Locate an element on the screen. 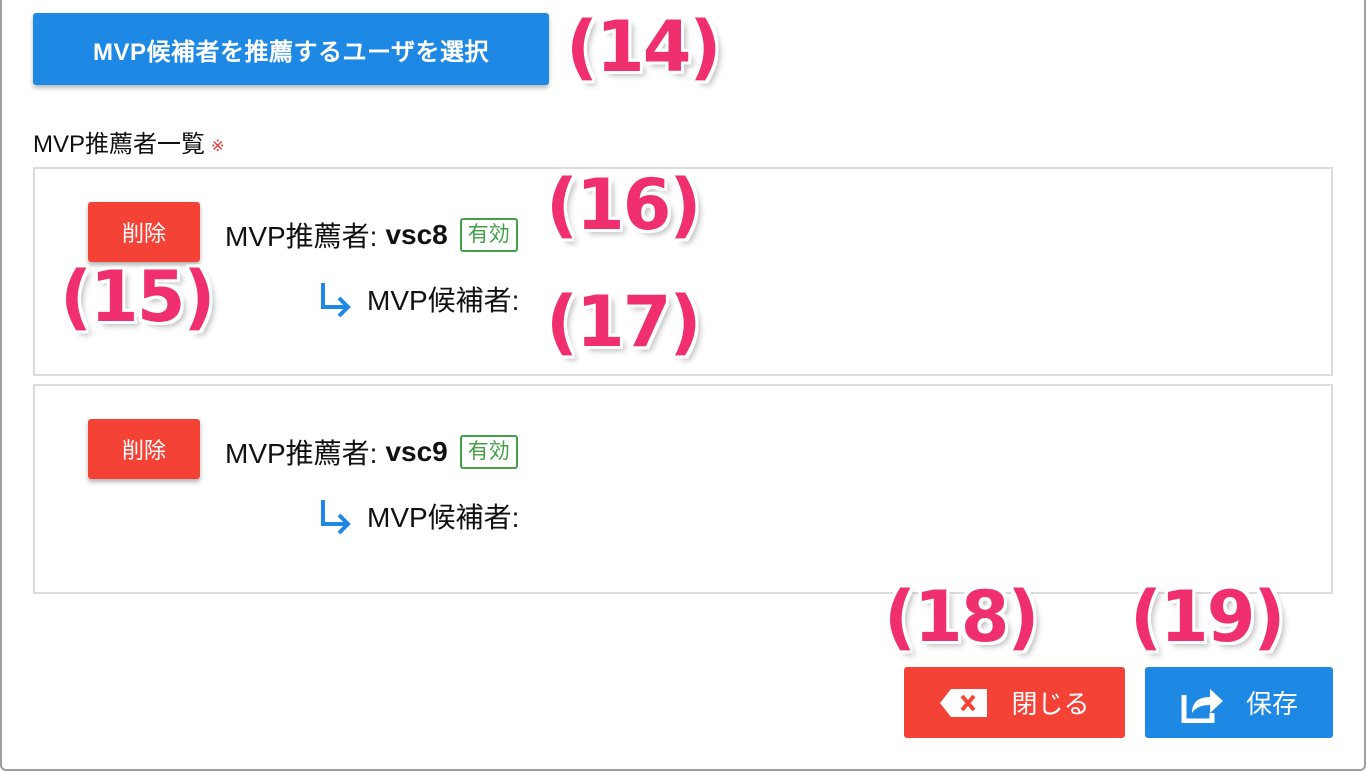 The image size is (1366, 771). annotation-16: (16) is located at coordinates (623, 205).